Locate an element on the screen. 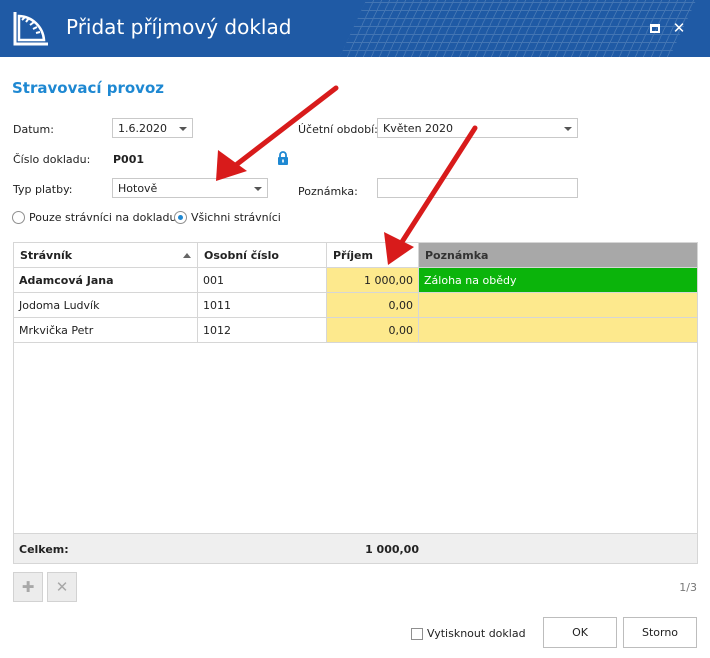 The width and height of the screenshot is (710, 658). close-icon: ✕ is located at coordinates (679, 28).